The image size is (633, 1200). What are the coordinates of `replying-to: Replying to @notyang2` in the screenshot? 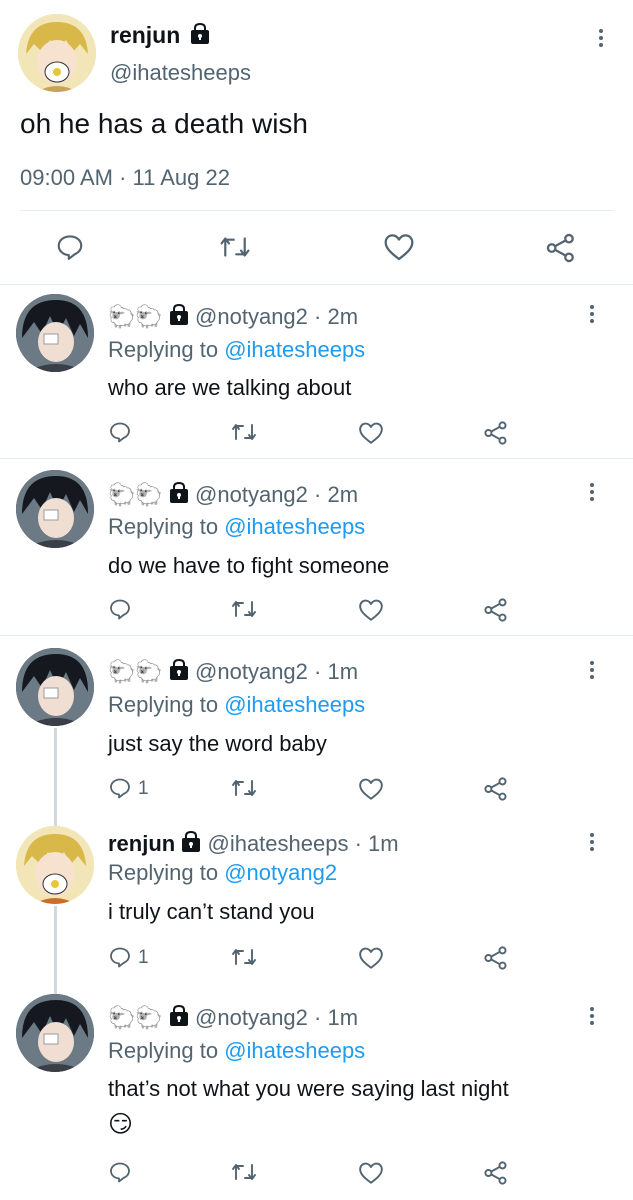 It's located at (222, 873).